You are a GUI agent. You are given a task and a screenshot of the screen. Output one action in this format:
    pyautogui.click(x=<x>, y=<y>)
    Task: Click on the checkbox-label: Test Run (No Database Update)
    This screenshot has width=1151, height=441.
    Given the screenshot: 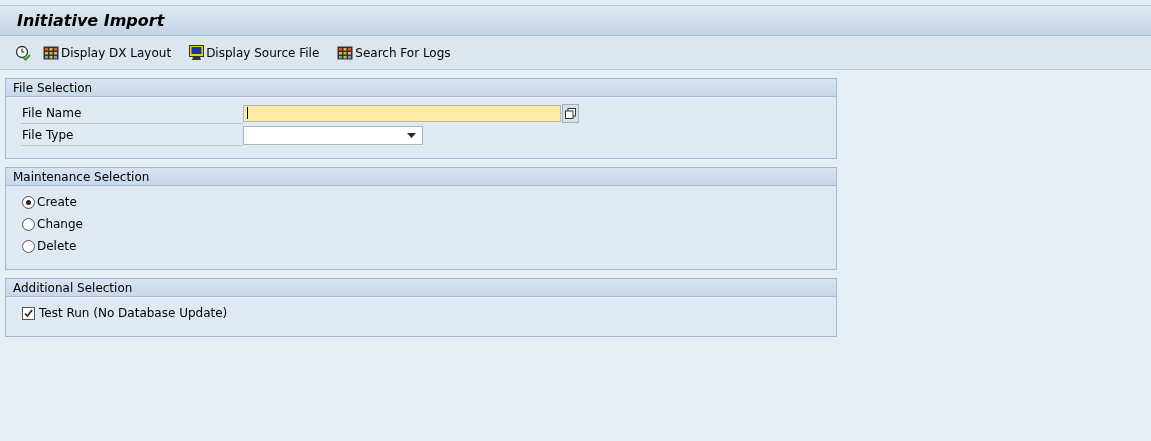 What is the action you would take?
    pyautogui.click(x=133, y=313)
    